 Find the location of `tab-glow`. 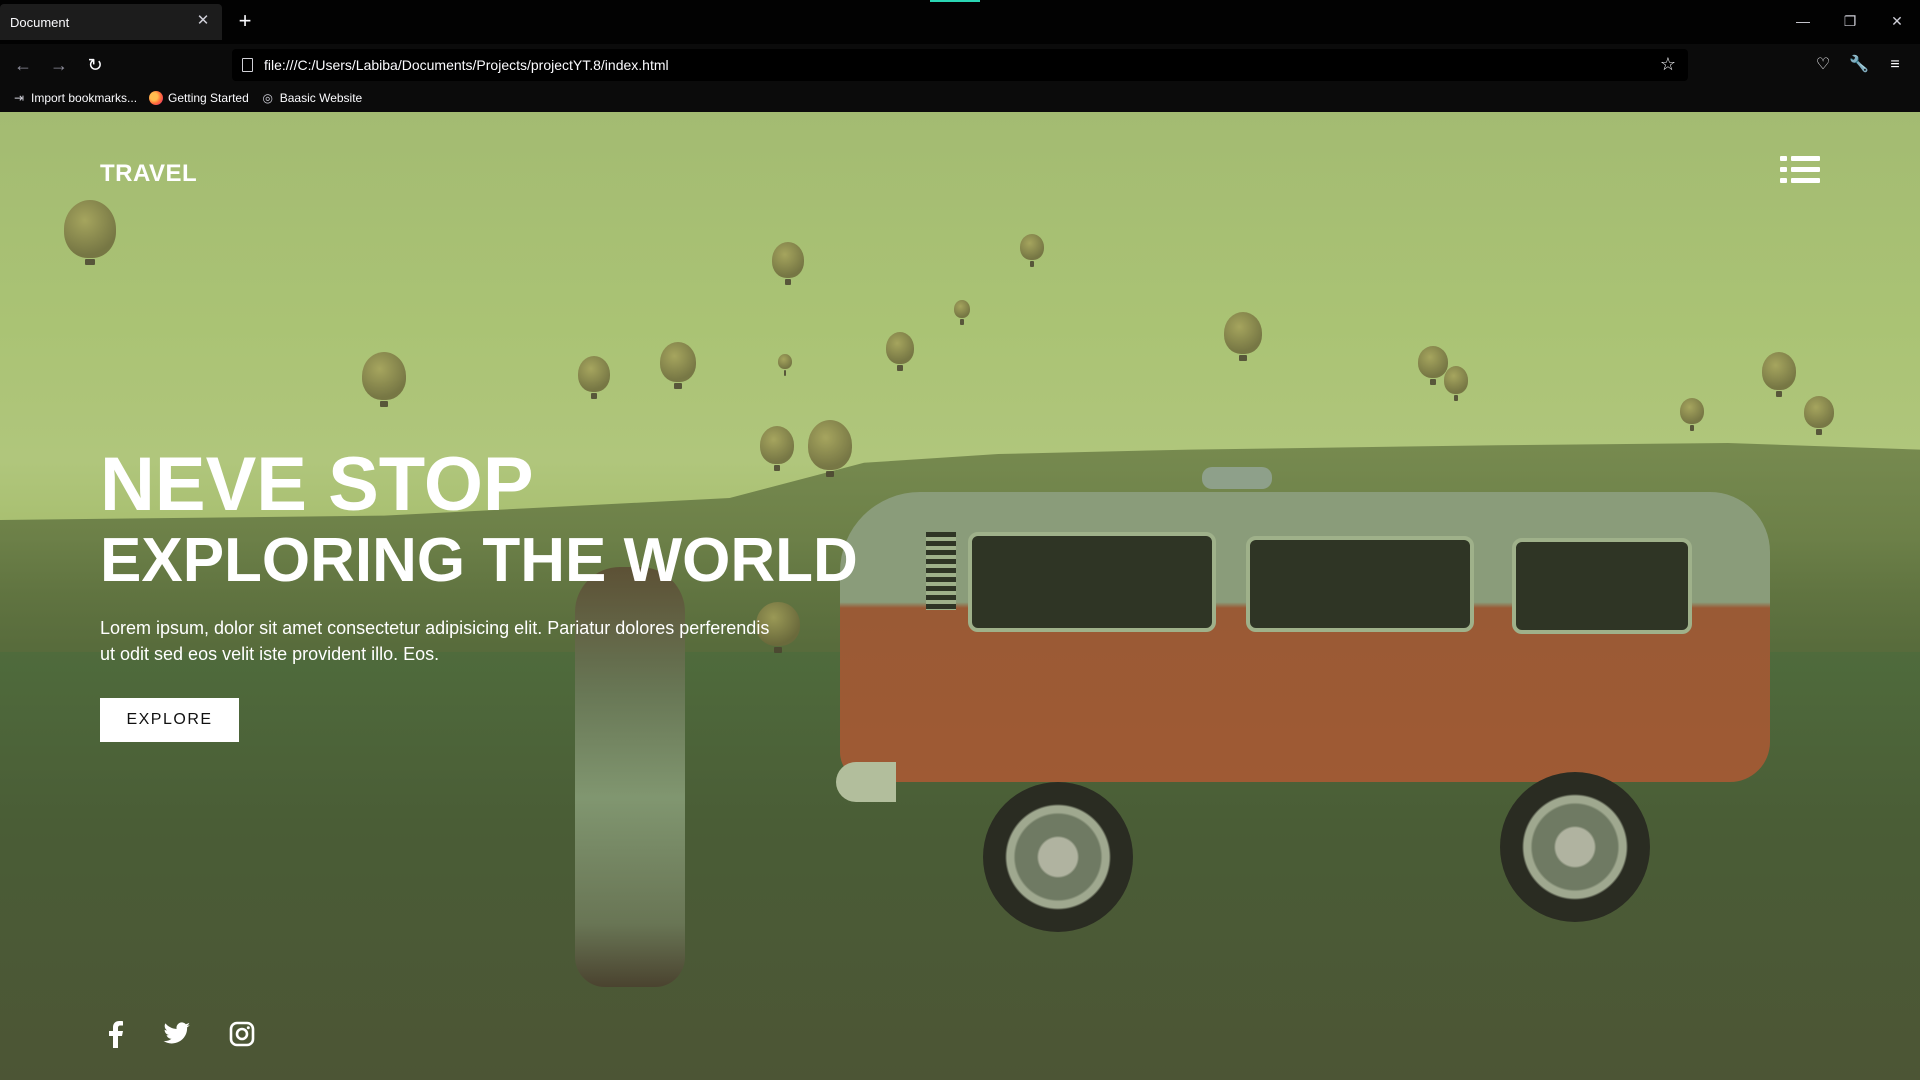

tab-glow is located at coordinates (955, 1).